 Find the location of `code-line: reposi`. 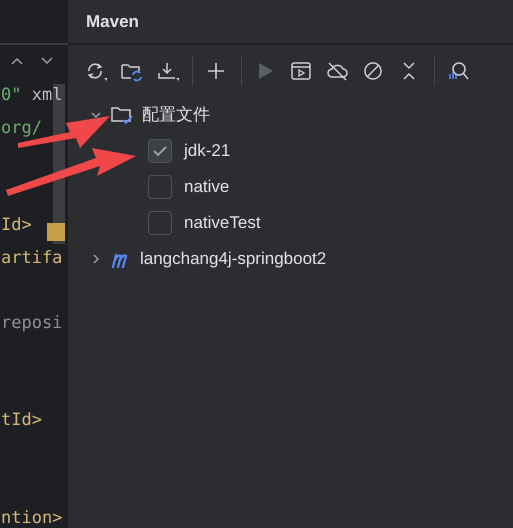

code-line: reposi is located at coordinates (31, 323).